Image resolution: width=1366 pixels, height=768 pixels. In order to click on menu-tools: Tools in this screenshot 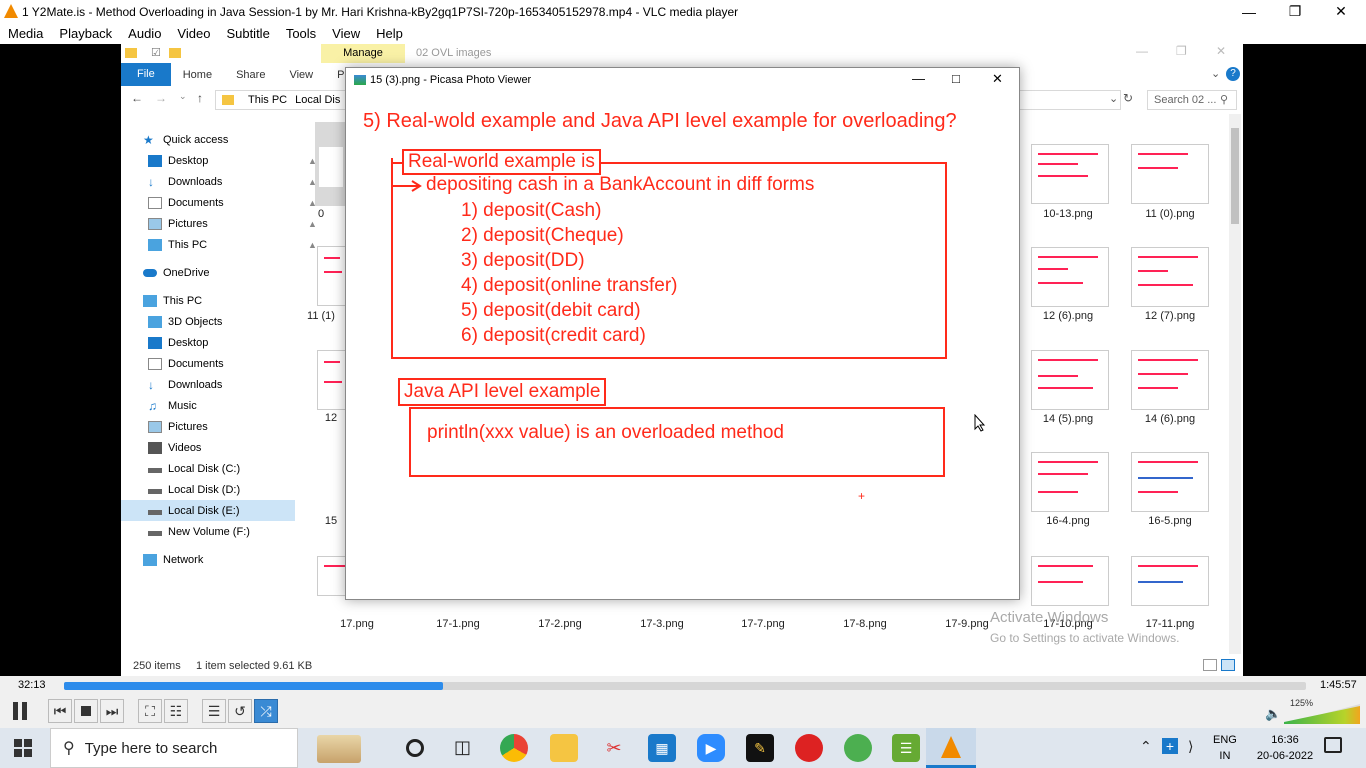, I will do `click(301, 33)`.